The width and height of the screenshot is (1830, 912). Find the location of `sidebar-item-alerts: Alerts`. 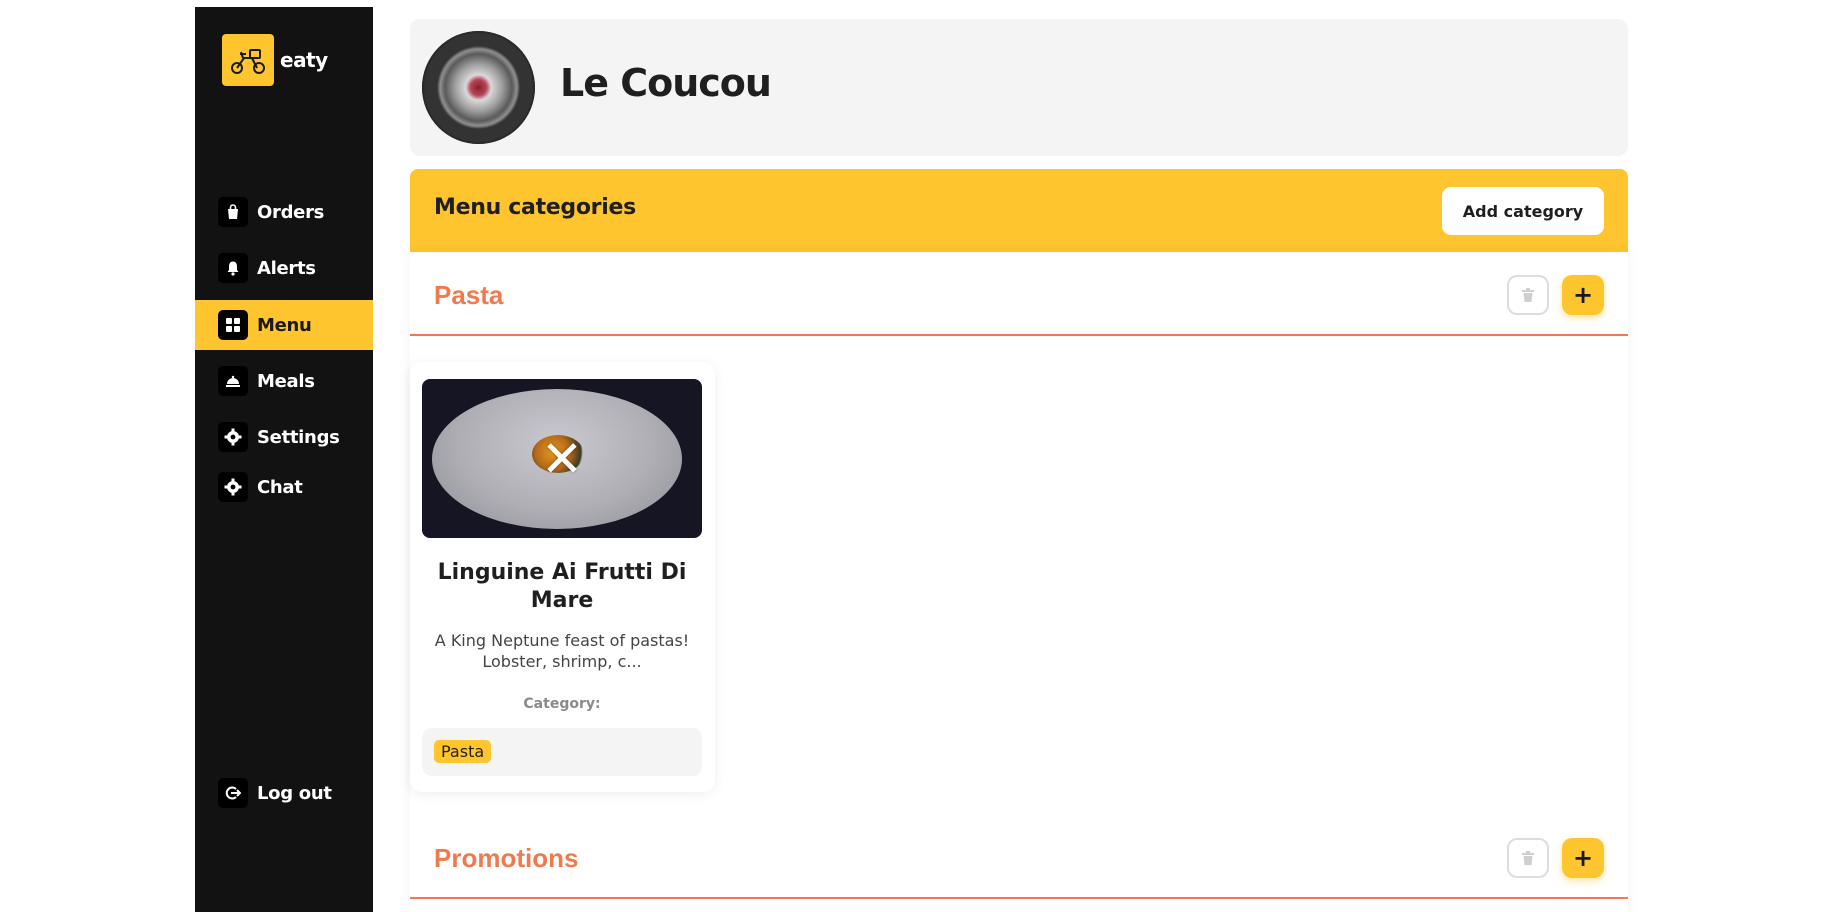

sidebar-item-alerts: Alerts is located at coordinates (284, 268).